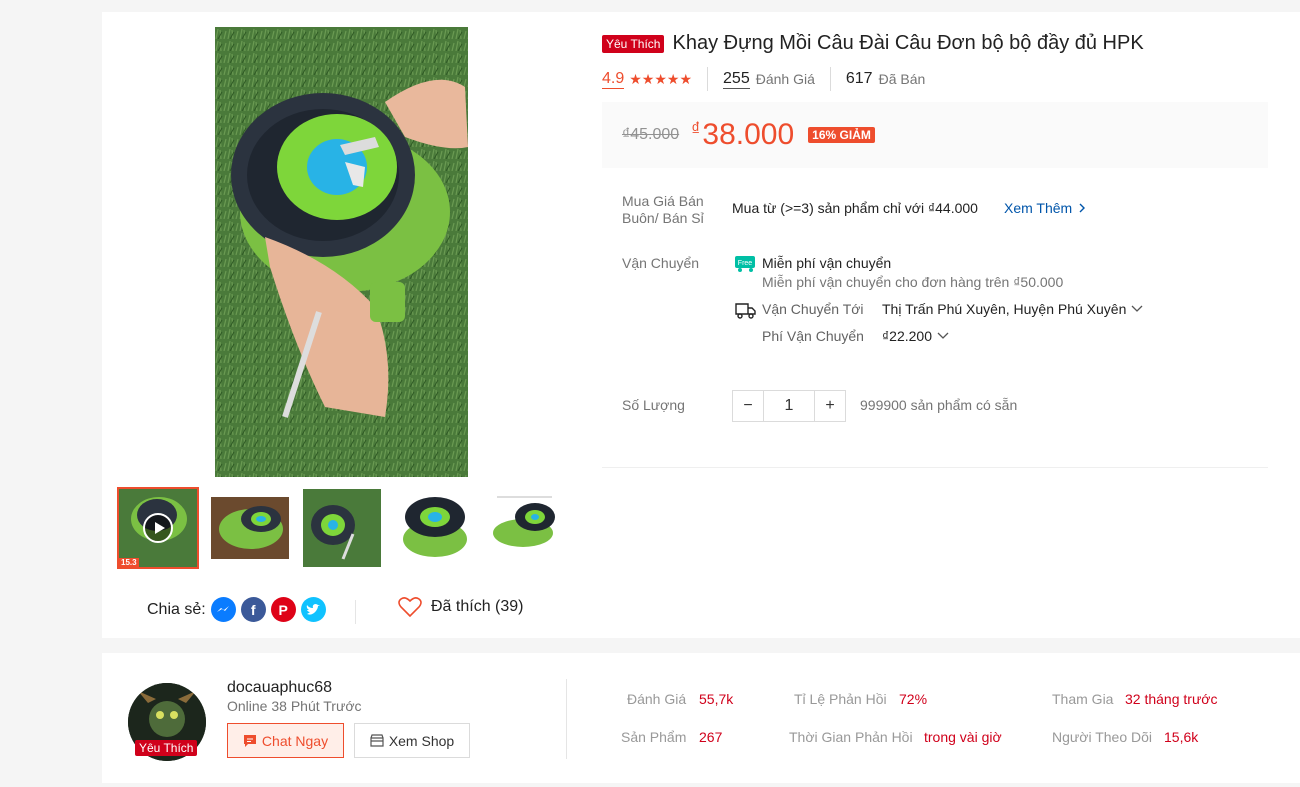  Describe the element at coordinates (1038, 208) in the screenshot. I see `see-more-label: Xem Thêm` at that location.